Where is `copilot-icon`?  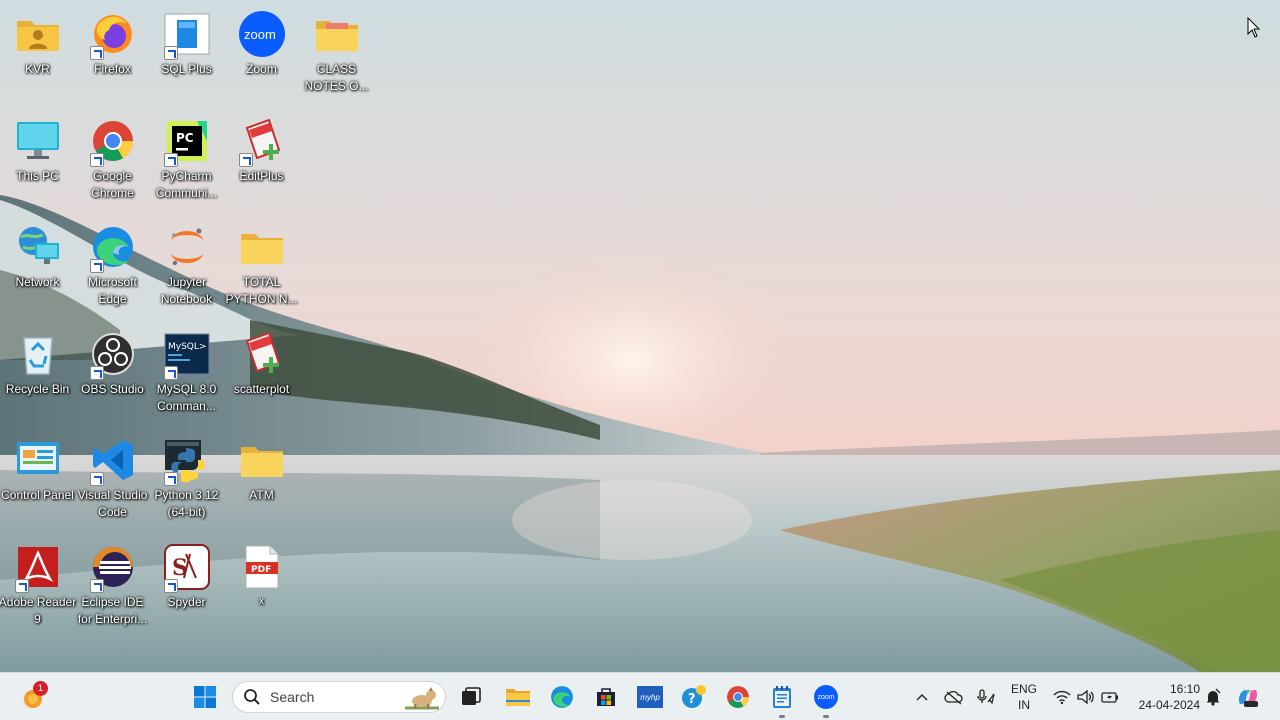 copilot-icon is located at coordinates (1248, 698).